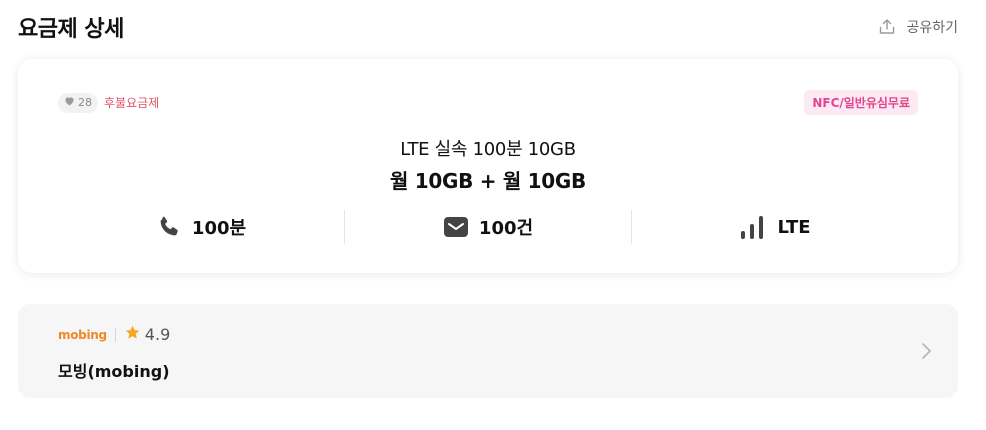 The height and width of the screenshot is (430, 986). What do you see at coordinates (488, 102) in the screenshot?
I see `plan-tags-row: 28 후불요금제 NFC/일반유심무료` at bounding box center [488, 102].